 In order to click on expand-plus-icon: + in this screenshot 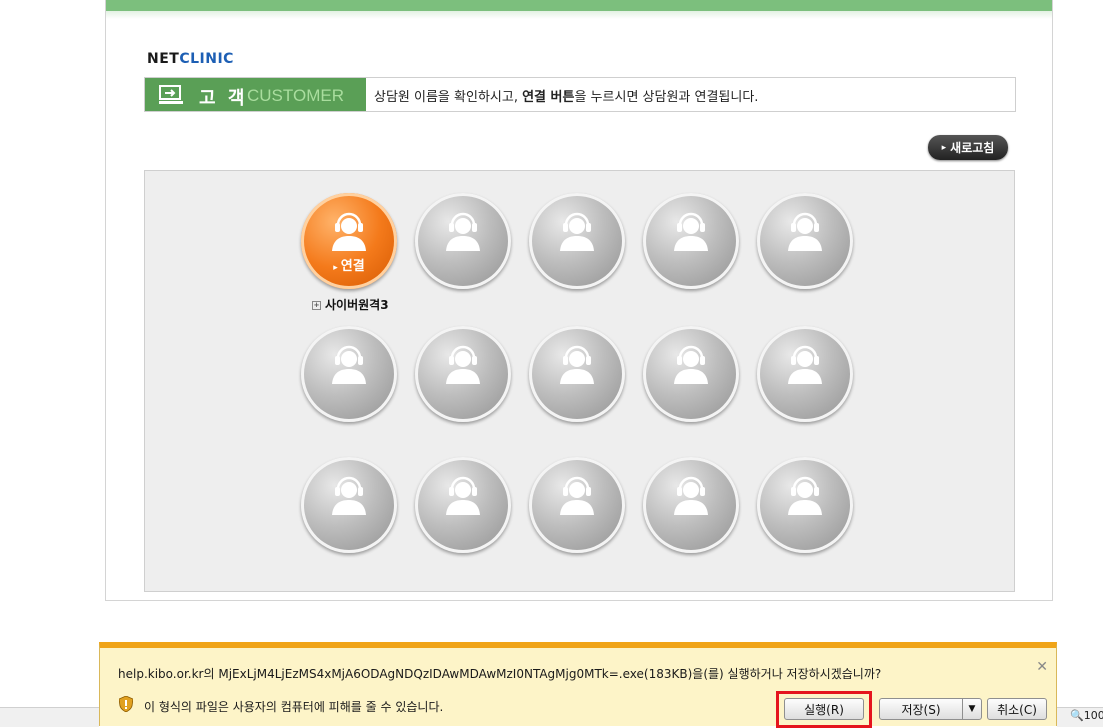, I will do `click(316, 305)`.